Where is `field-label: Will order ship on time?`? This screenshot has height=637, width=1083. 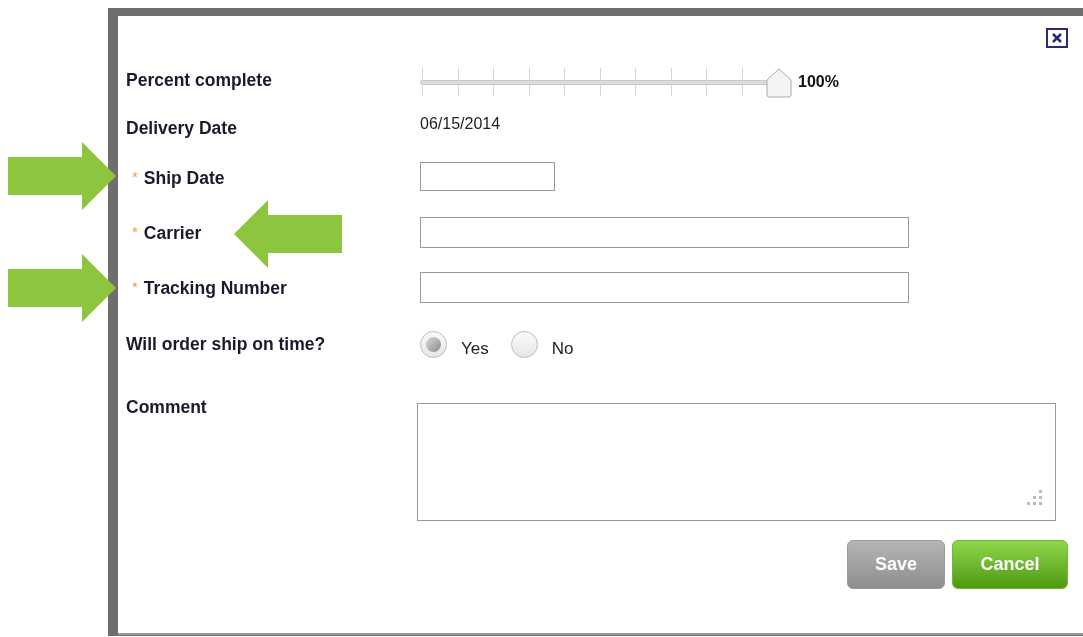
field-label: Will order ship on time? is located at coordinates (226, 344).